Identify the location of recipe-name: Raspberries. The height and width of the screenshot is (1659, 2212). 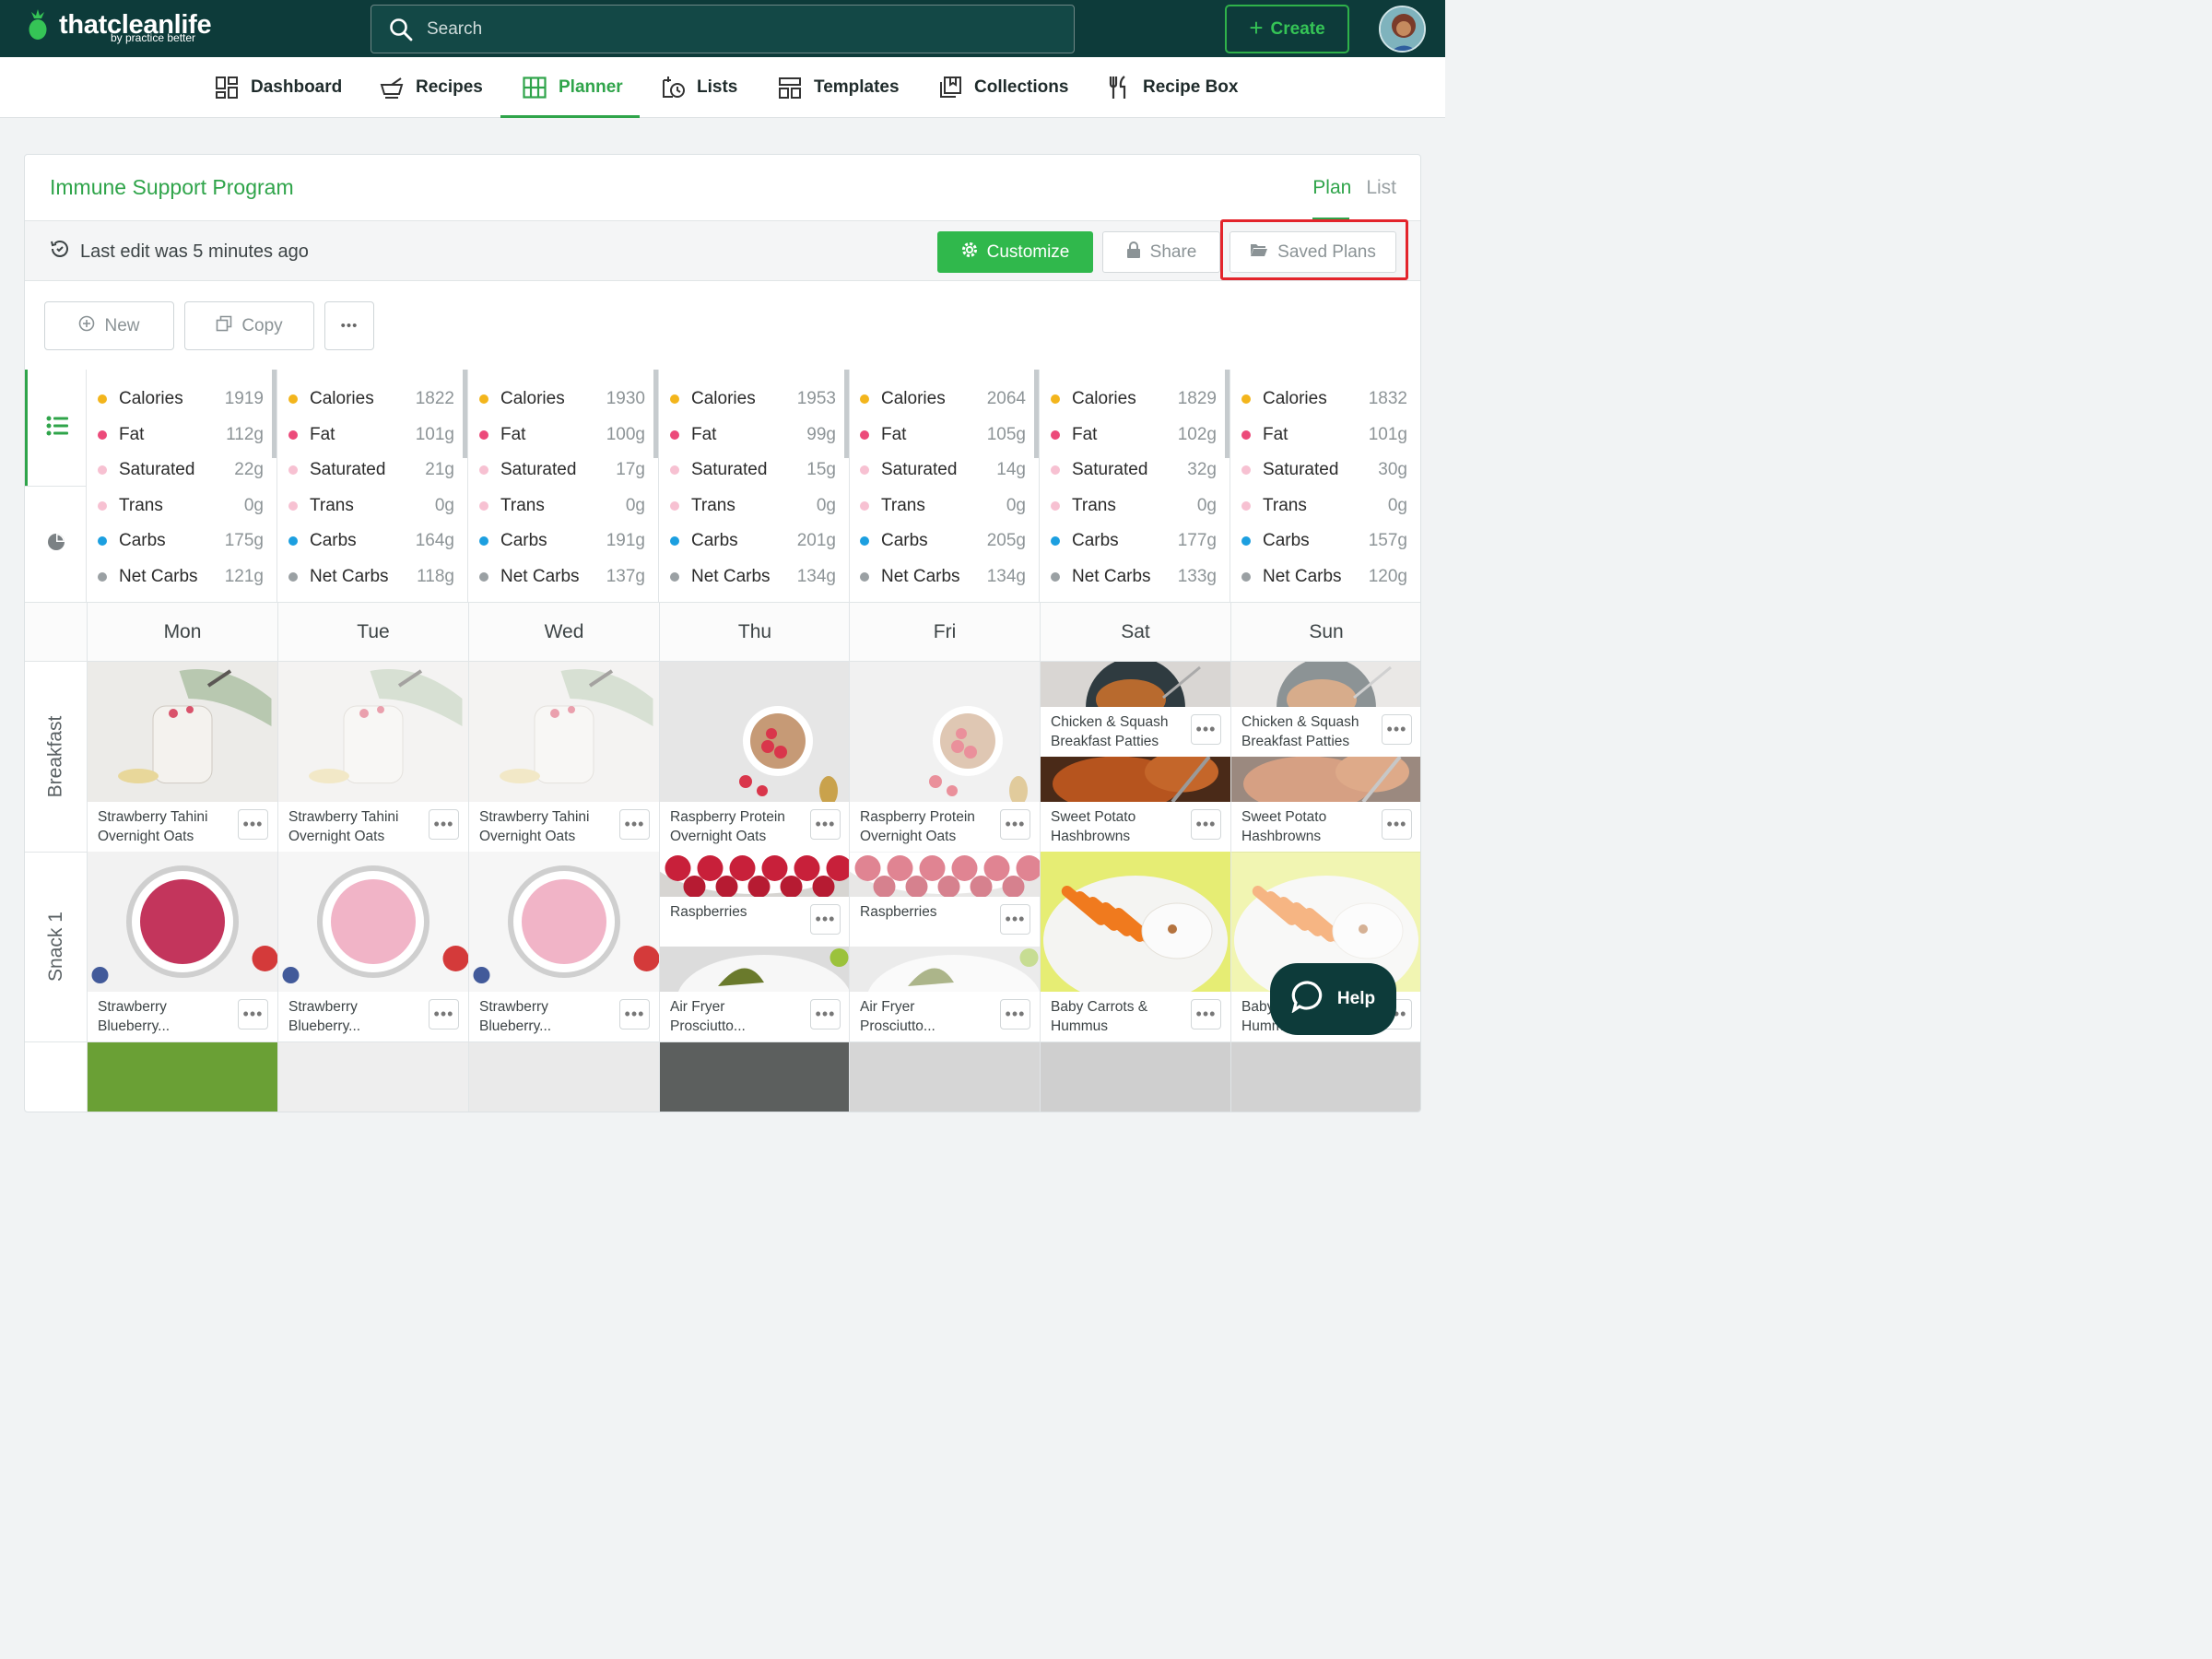
(737, 912).